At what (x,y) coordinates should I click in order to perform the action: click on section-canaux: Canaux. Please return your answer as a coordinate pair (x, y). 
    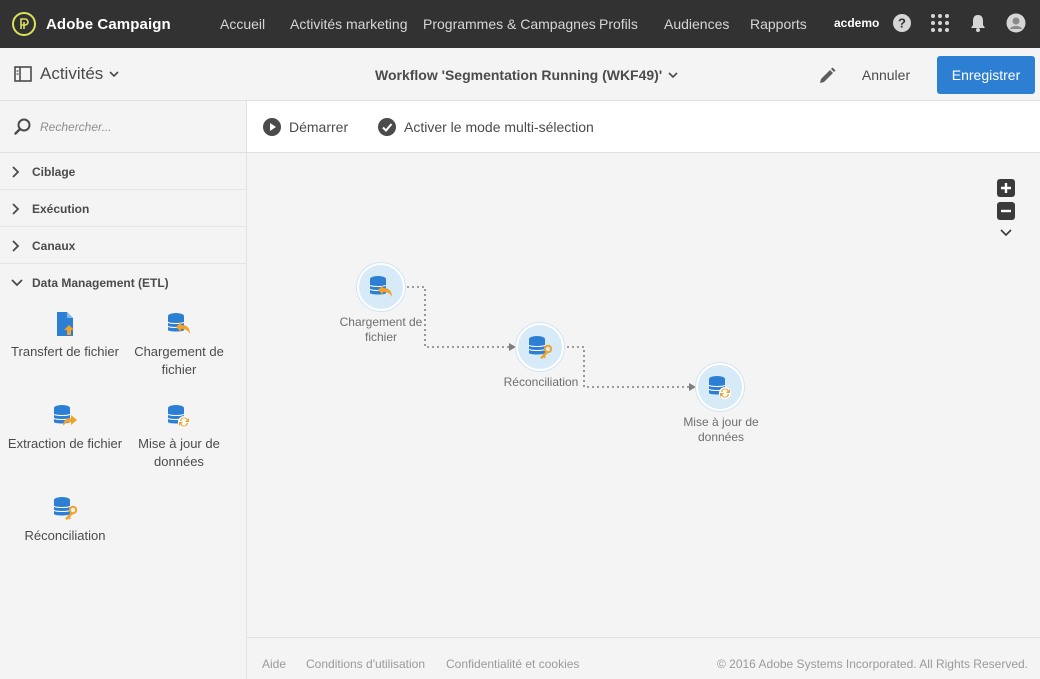
    Looking at the image, I should click on (123, 245).